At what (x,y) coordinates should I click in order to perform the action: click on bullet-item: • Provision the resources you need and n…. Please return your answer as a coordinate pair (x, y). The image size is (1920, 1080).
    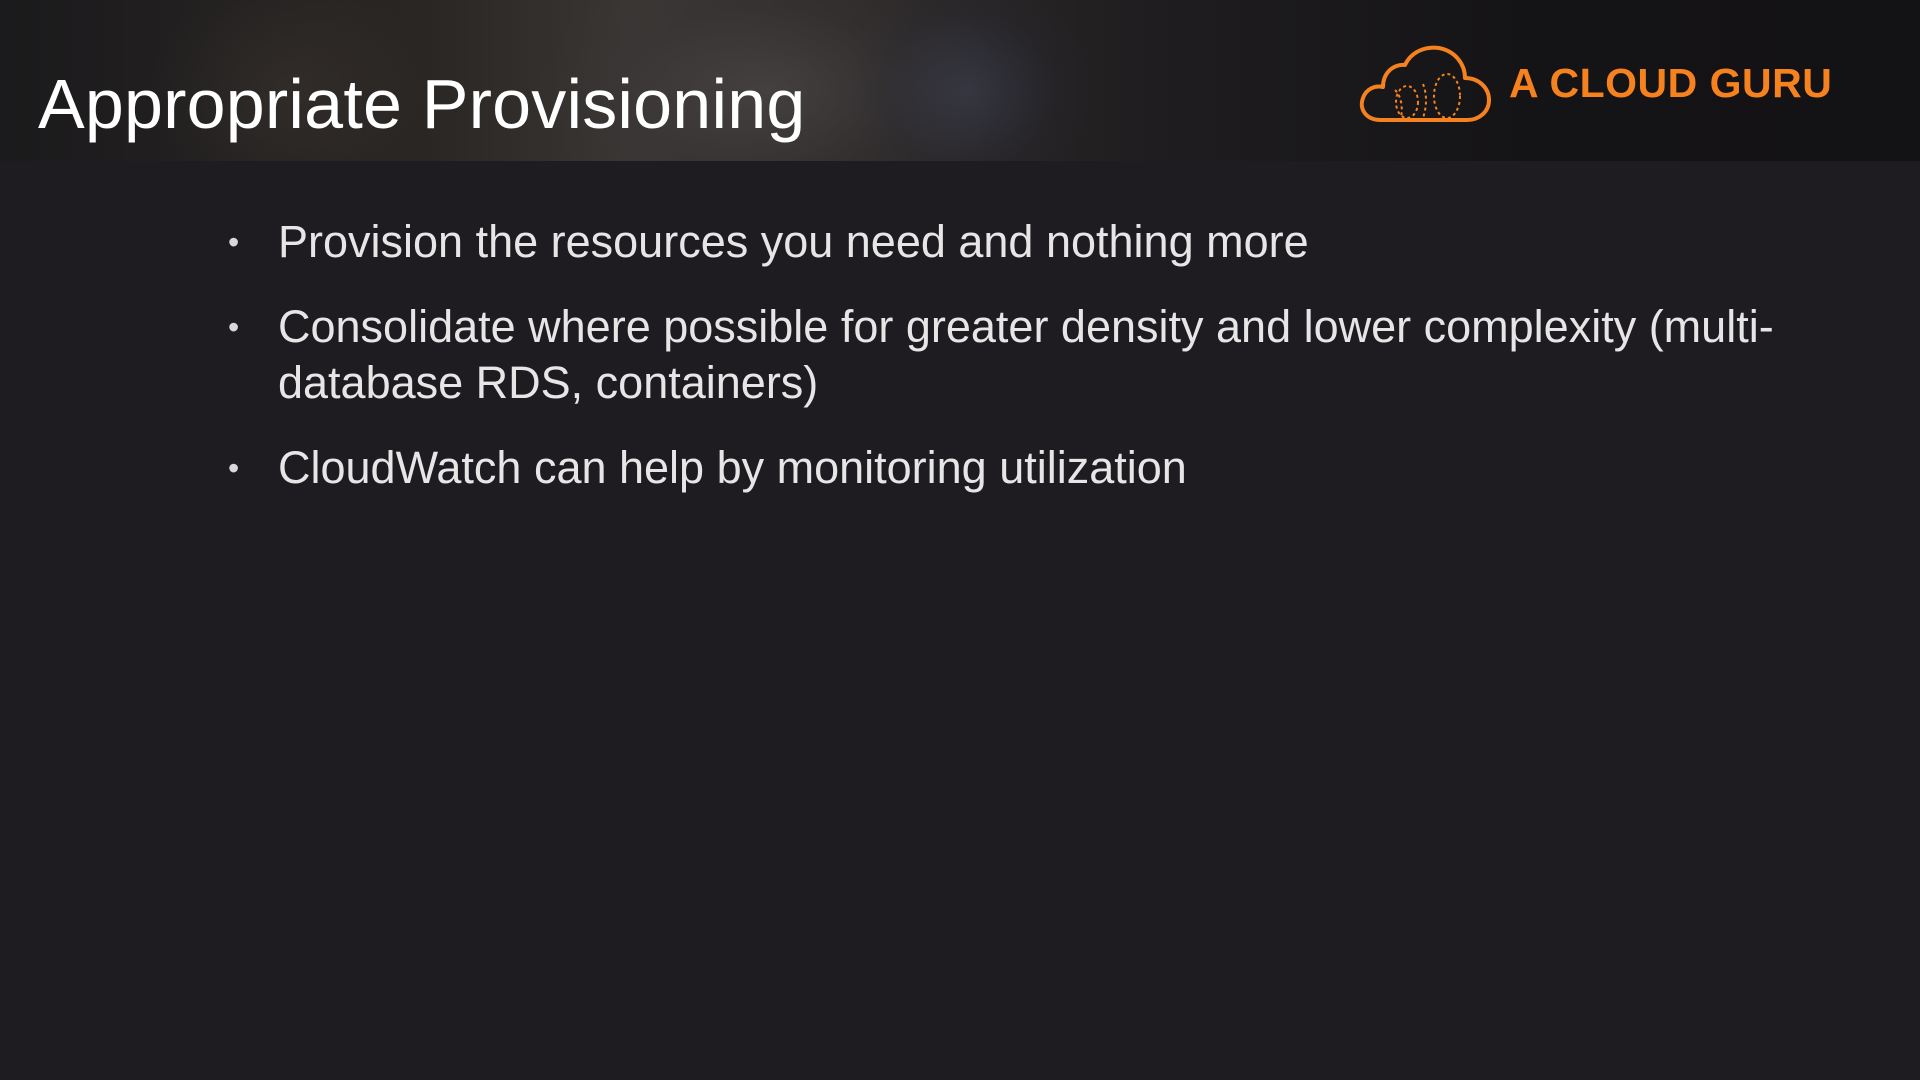
    Looking at the image, I should click on (1006, 242).